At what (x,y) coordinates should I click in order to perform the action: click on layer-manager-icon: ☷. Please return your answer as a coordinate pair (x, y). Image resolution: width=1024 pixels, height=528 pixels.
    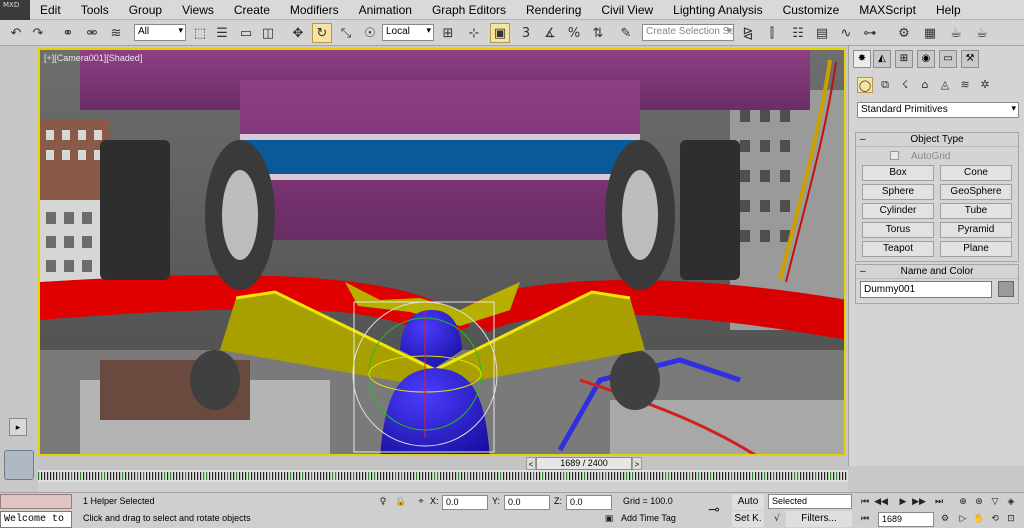
    Looking at the image, I should click on (798, 33).